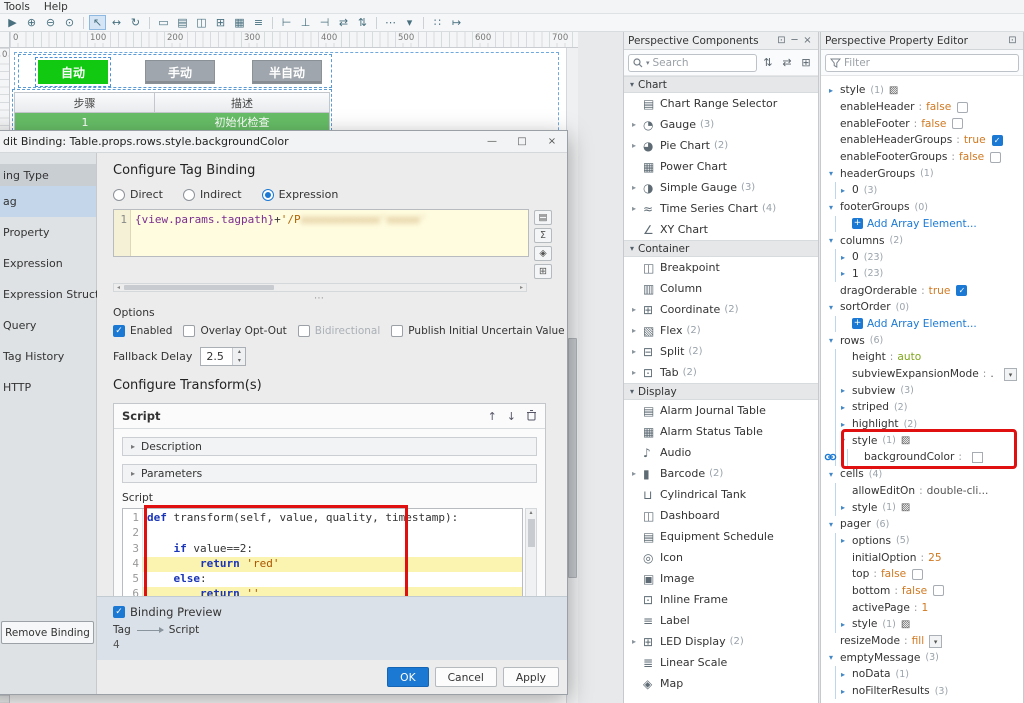 The image size is (1024, 703). What do you see at coordinates (721, 599) in the screenshot?
I see `component-item-inline-frame: ⊡ Inline Frame` at bounding box center [721, 599].